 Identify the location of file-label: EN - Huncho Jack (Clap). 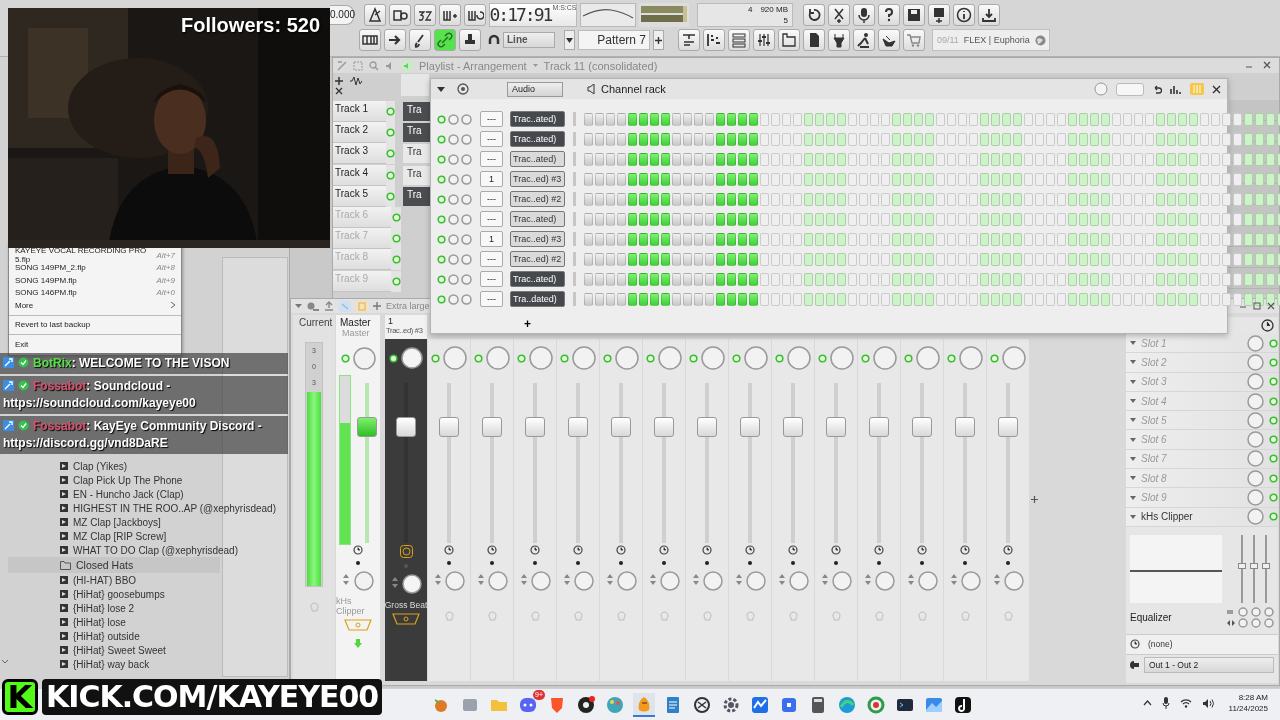
(128, 494).